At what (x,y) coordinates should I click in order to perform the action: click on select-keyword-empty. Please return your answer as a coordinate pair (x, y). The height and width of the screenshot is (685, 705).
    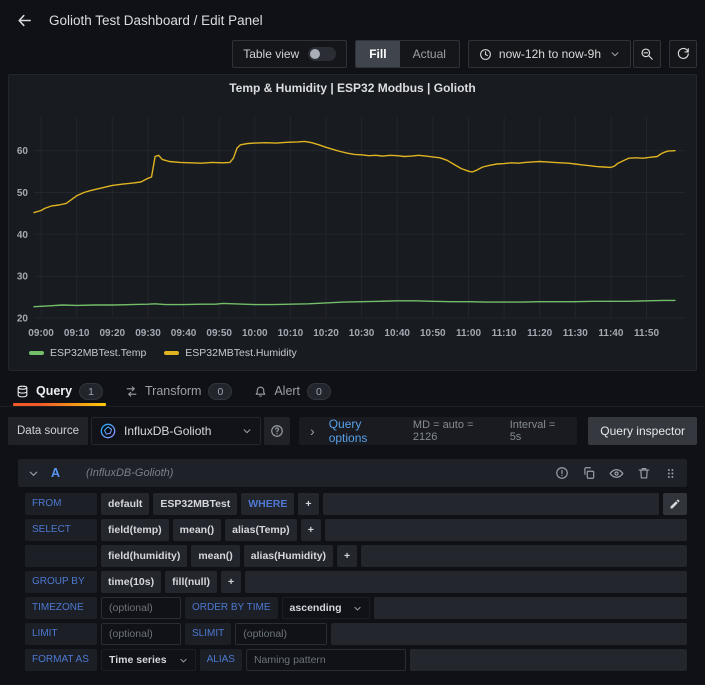
    Looking at the image, I should click on (61, 556).